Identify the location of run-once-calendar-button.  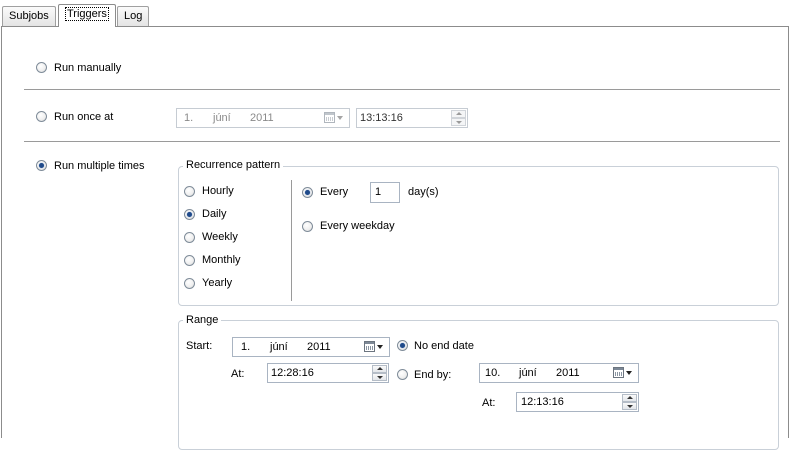
(334, 118).